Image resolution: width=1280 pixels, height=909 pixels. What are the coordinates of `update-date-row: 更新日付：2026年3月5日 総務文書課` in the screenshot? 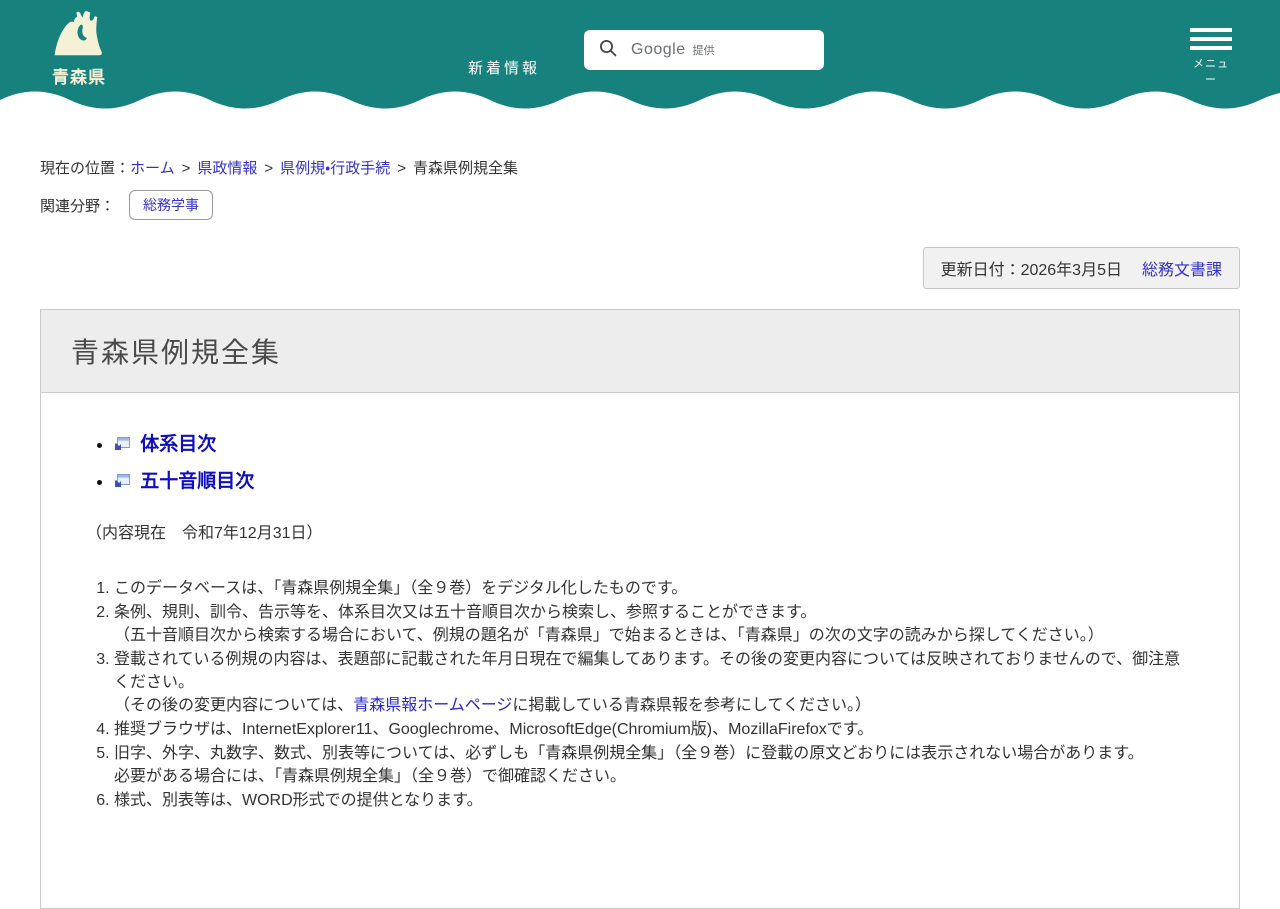 It's located at (640, 268).